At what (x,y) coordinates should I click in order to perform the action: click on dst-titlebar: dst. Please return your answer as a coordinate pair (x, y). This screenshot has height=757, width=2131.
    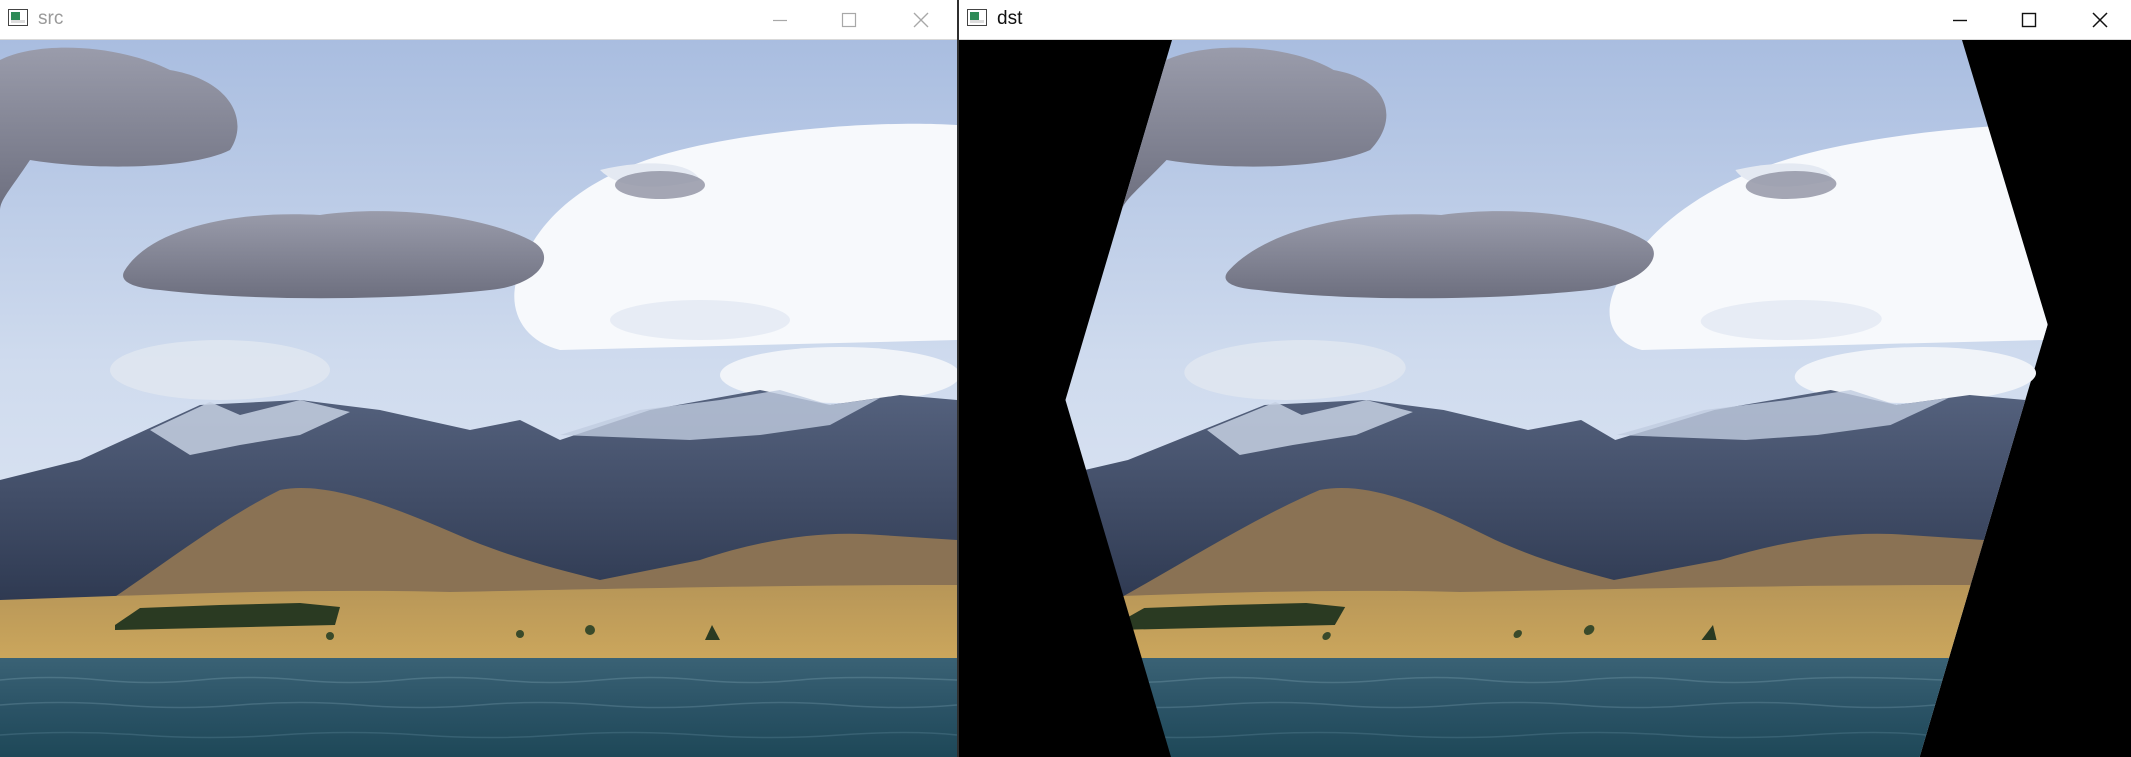
    Looking at the image, I should click on (1545, 20).